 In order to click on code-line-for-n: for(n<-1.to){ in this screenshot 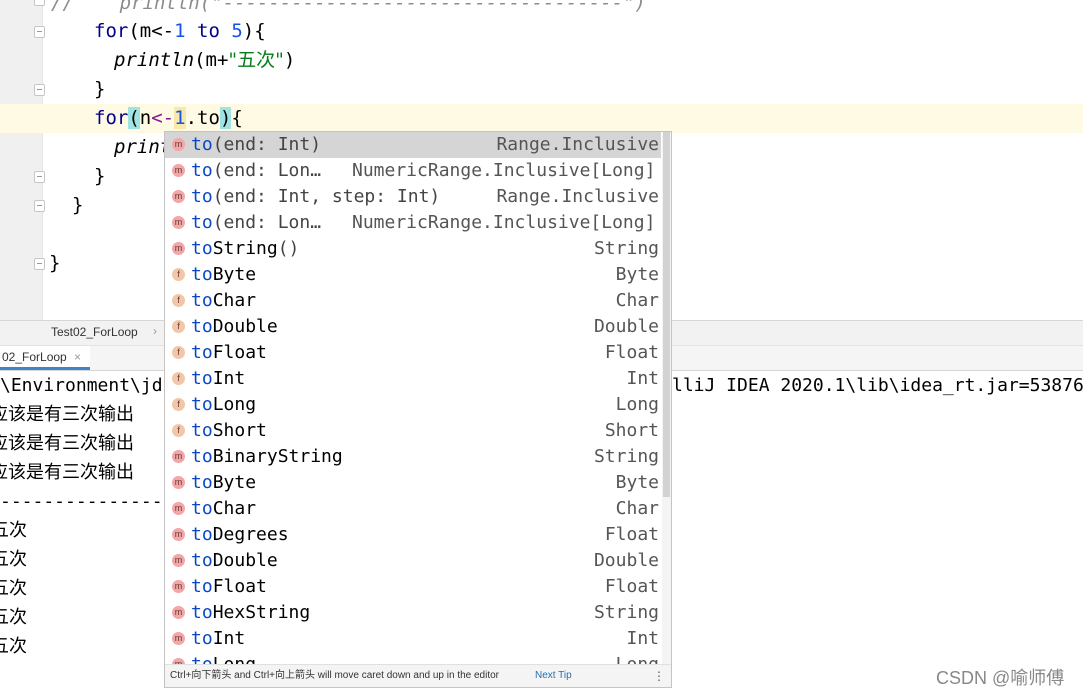, I will do `click(168, 118)`.